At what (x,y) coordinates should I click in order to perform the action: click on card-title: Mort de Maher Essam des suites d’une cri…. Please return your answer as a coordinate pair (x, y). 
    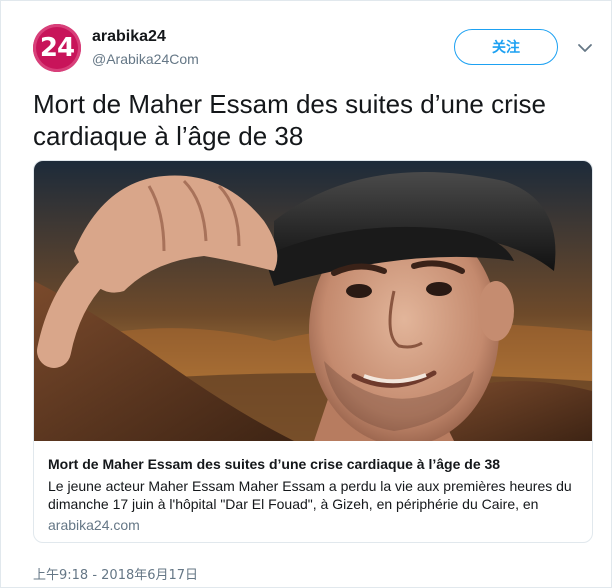
    Looking at the image, I should click on (315, 464).